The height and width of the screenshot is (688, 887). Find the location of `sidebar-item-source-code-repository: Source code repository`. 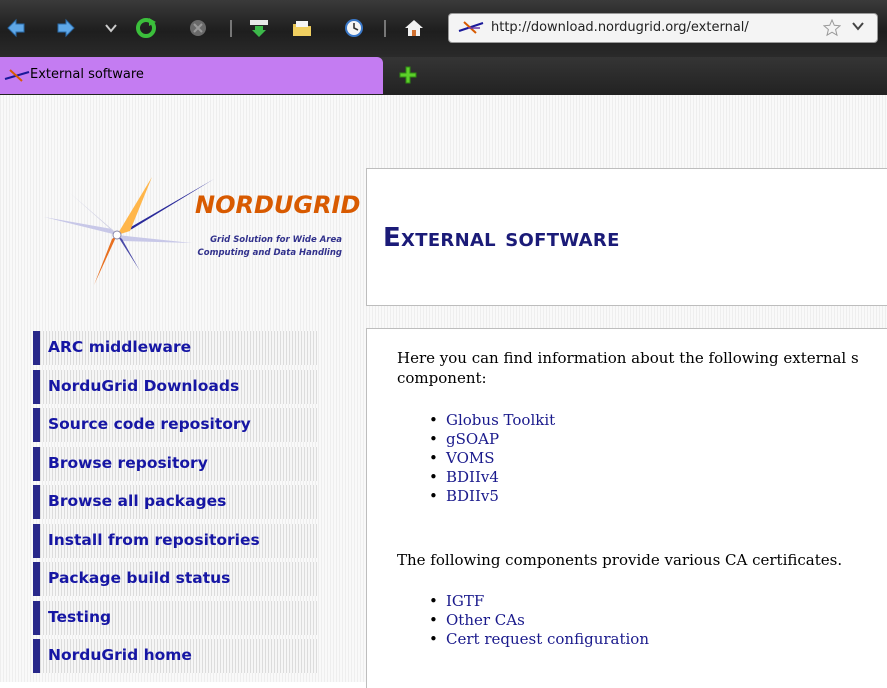

sidebar-item-source-code-repository: Source code repository is located at coordinates (175, 425).